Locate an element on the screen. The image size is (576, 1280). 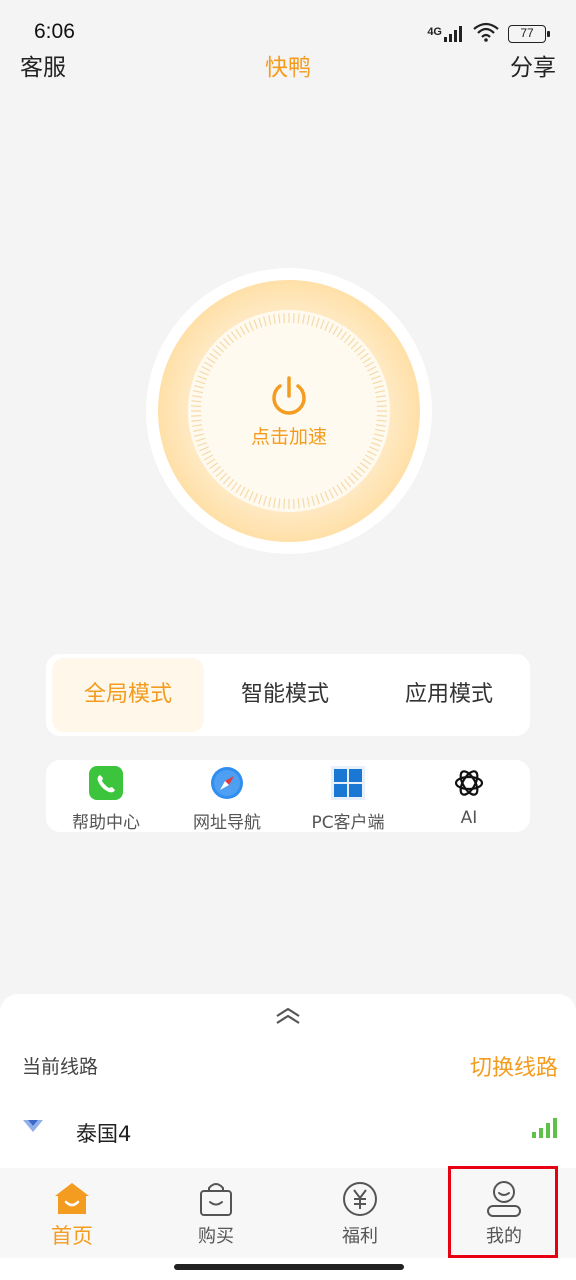
tab-label: 购买 is located at coordinates (216, 1236).